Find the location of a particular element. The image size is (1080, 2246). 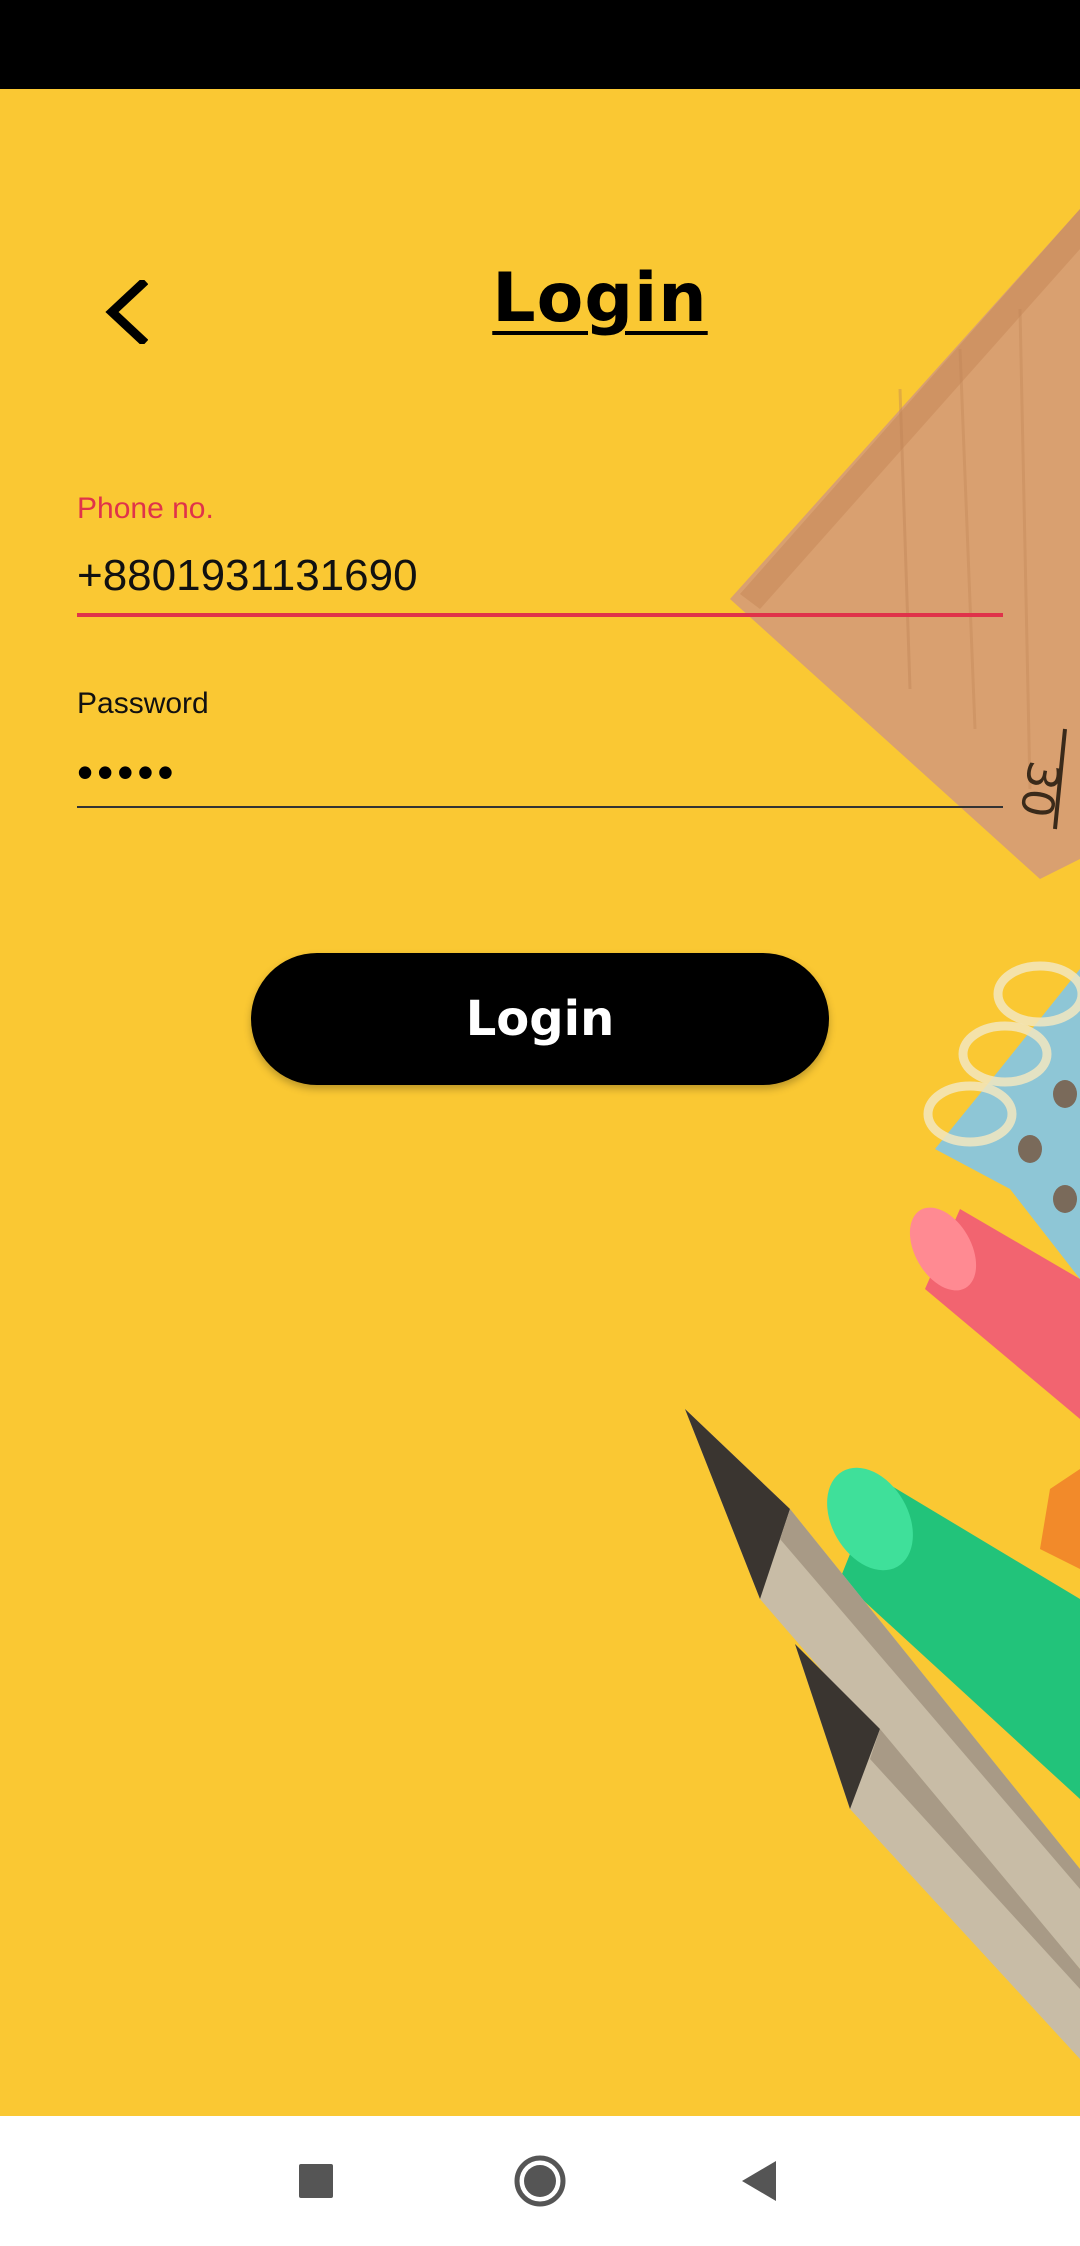

system-back-button is located at coordinates (760, 2181).